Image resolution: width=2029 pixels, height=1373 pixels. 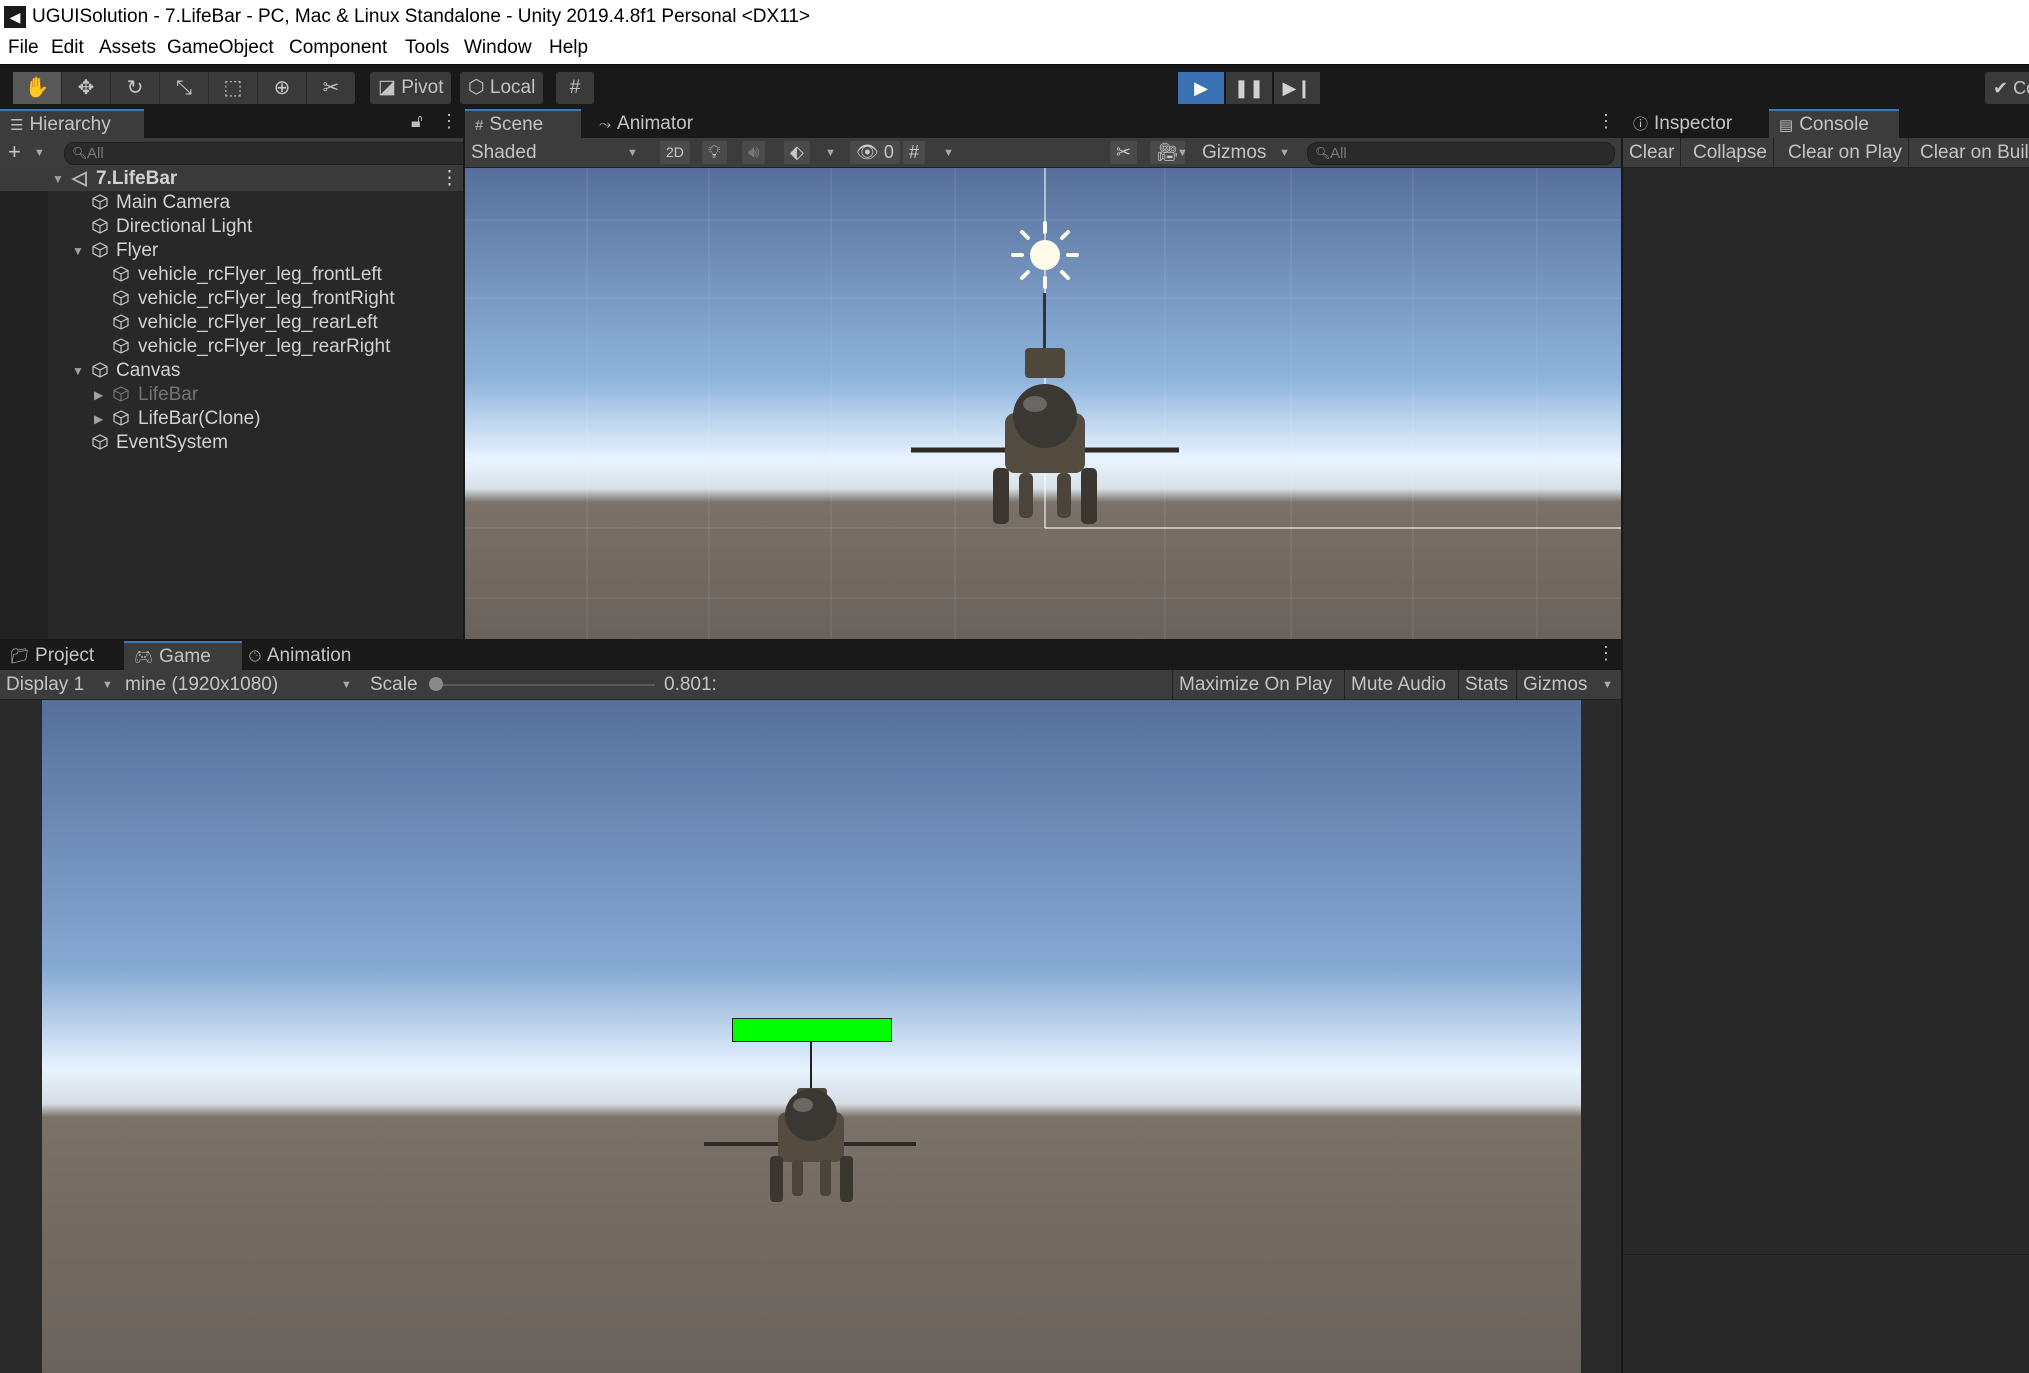 I want to click on custom-tool-icon: ✂, so click(x=331, y=88).